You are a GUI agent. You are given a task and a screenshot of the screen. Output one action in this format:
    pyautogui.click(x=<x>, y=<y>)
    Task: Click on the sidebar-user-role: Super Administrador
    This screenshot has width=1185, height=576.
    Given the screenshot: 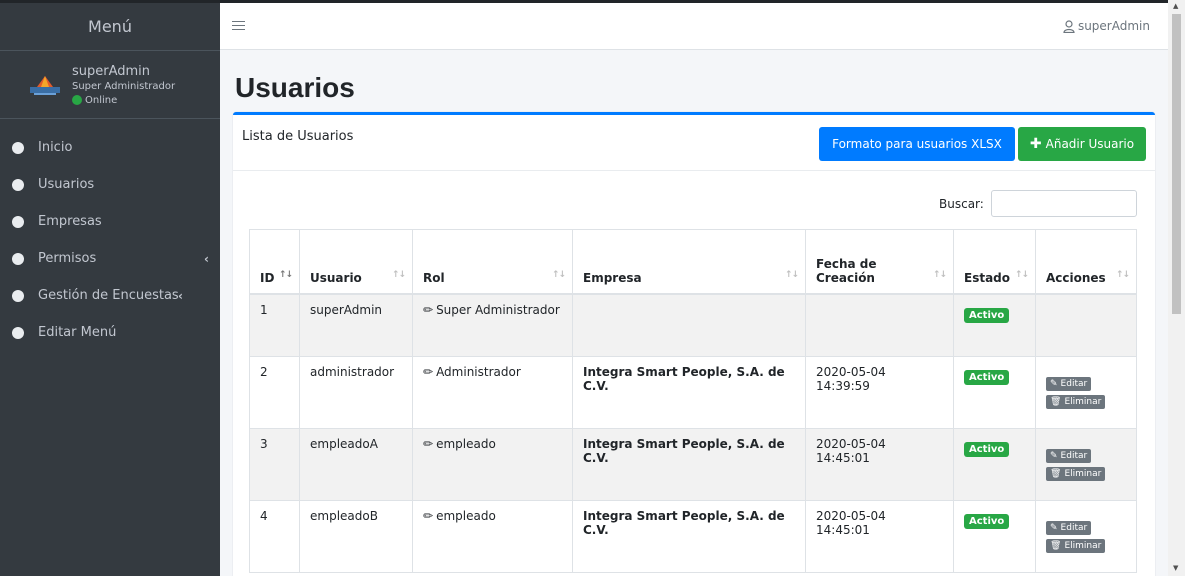 What is the action you would take?
    pyautogui.click(x=124, y=86)
    